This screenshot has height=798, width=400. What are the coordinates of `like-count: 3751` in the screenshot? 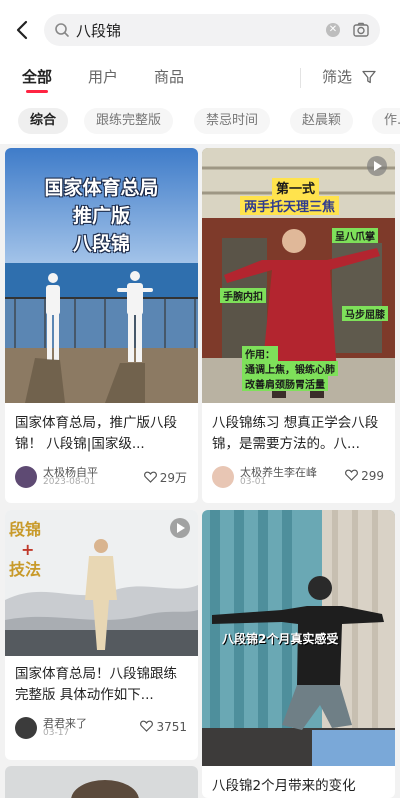 It's located at (171, 727).